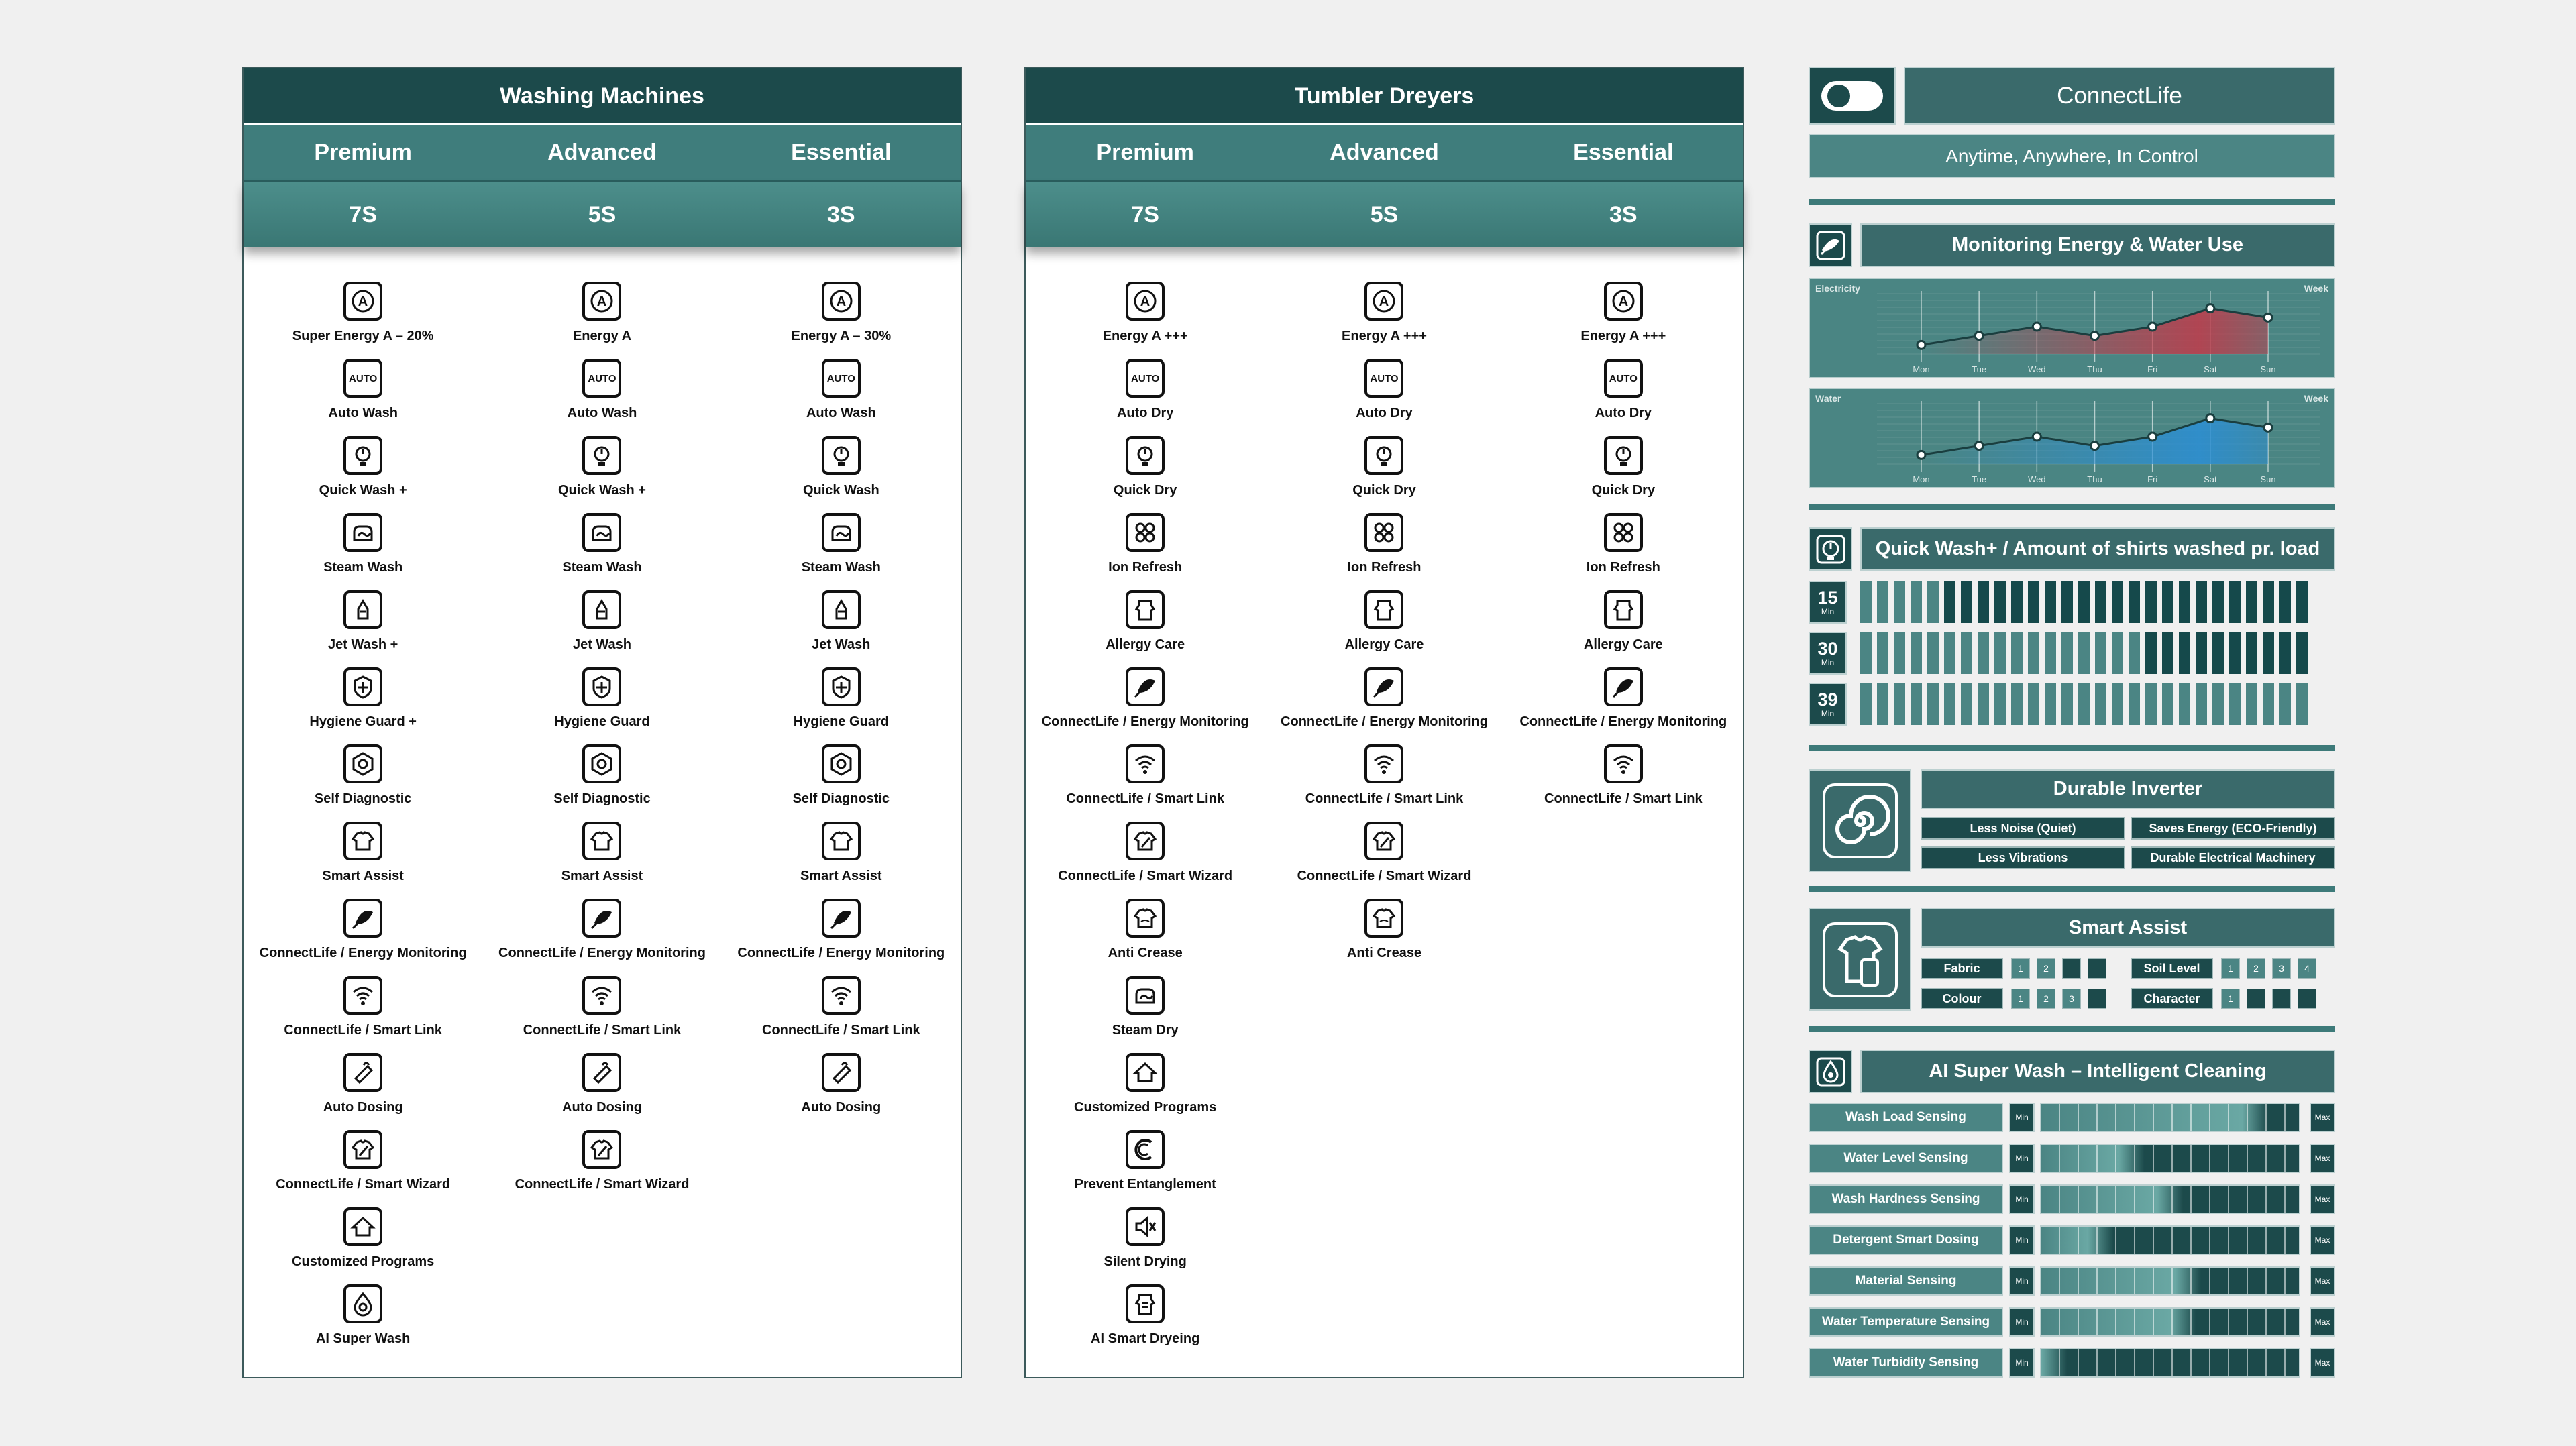 The image size is (2576, 1446). I want to click on feature-label: Anti Crease, so click(1145, 953).